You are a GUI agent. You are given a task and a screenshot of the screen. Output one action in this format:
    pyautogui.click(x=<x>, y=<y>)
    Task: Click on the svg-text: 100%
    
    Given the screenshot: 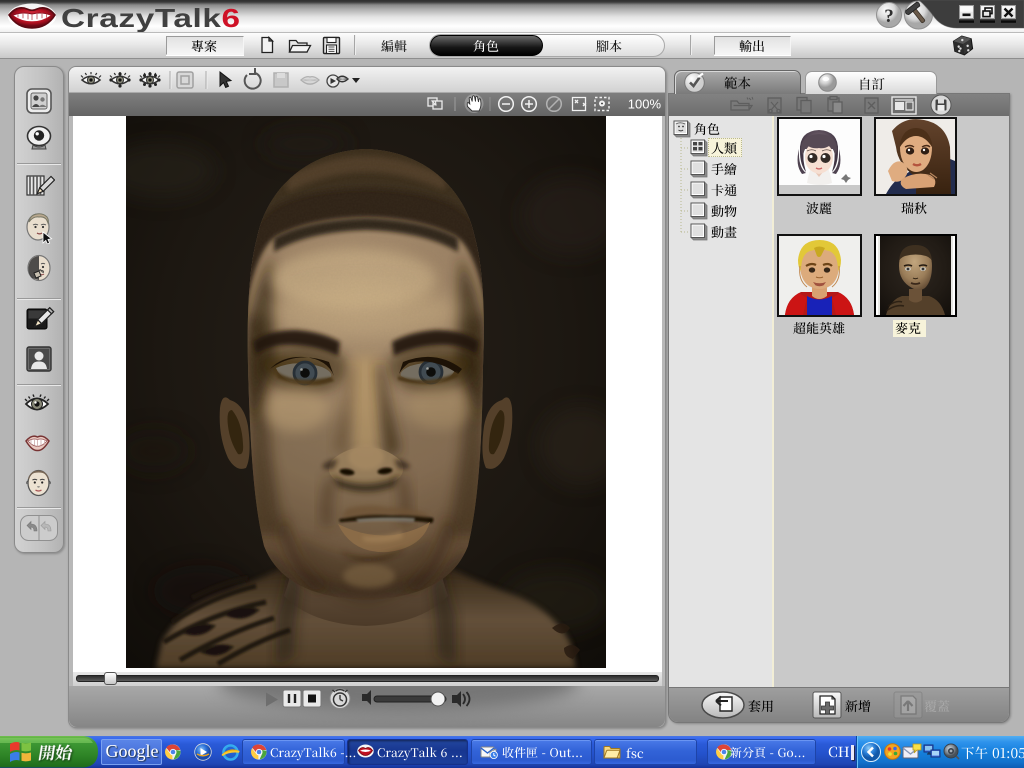 What is the action you would take?
    pyautogui.click(x=645, y=104)
    